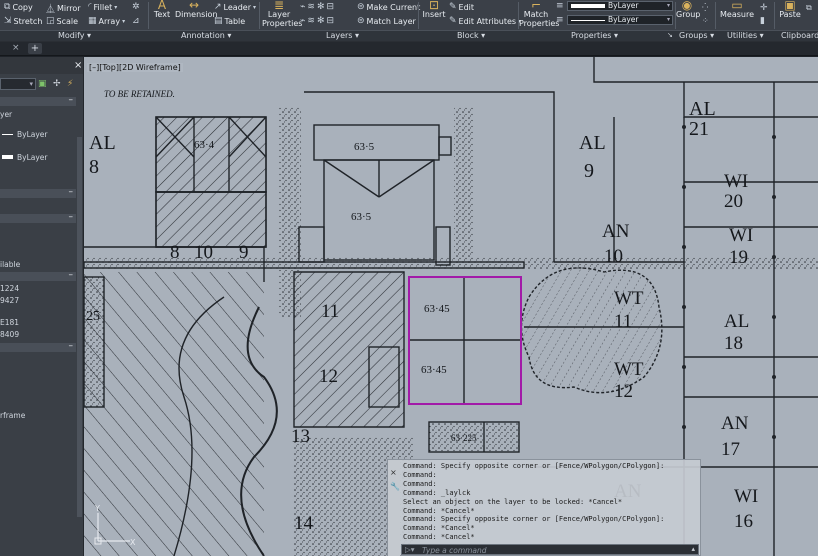 The image size is (818, 556). Describe the element at coordinates (764, 8) in the screenshot. I see `point-icon: ✛` at that location.